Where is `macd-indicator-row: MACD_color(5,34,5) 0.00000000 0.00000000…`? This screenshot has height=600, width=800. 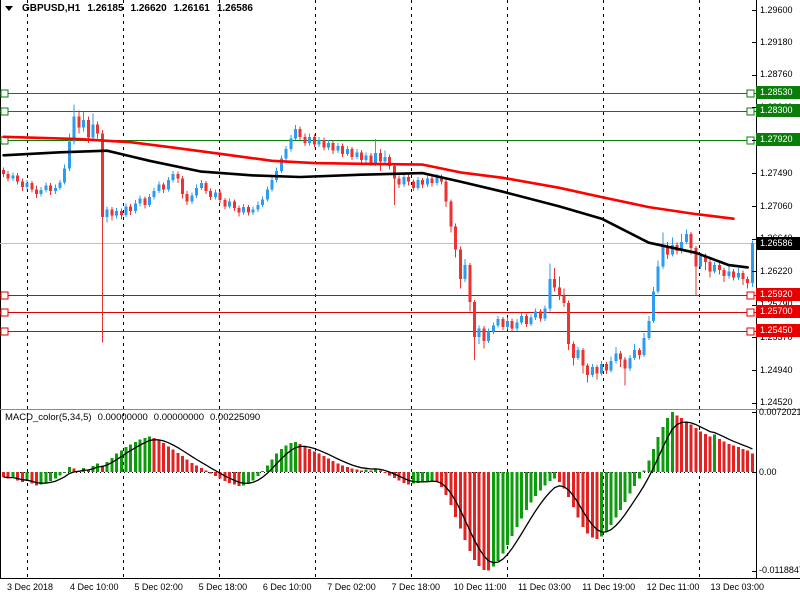
macd-indicator-row: MACD_color(5,34,5) 0.00000000 0.00000000… is located at coordinates (132, 417).